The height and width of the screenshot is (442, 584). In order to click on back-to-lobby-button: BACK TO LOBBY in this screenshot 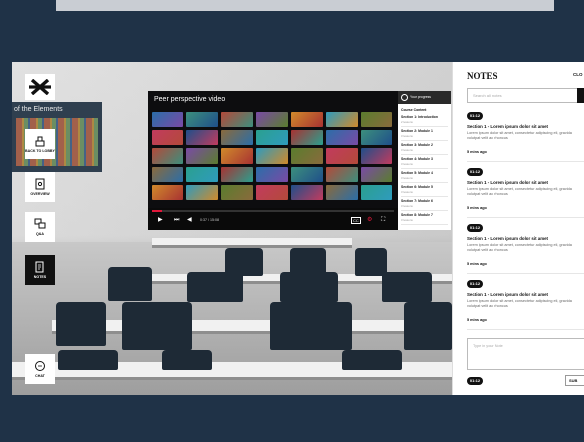, I will do `click(40, 144)`.